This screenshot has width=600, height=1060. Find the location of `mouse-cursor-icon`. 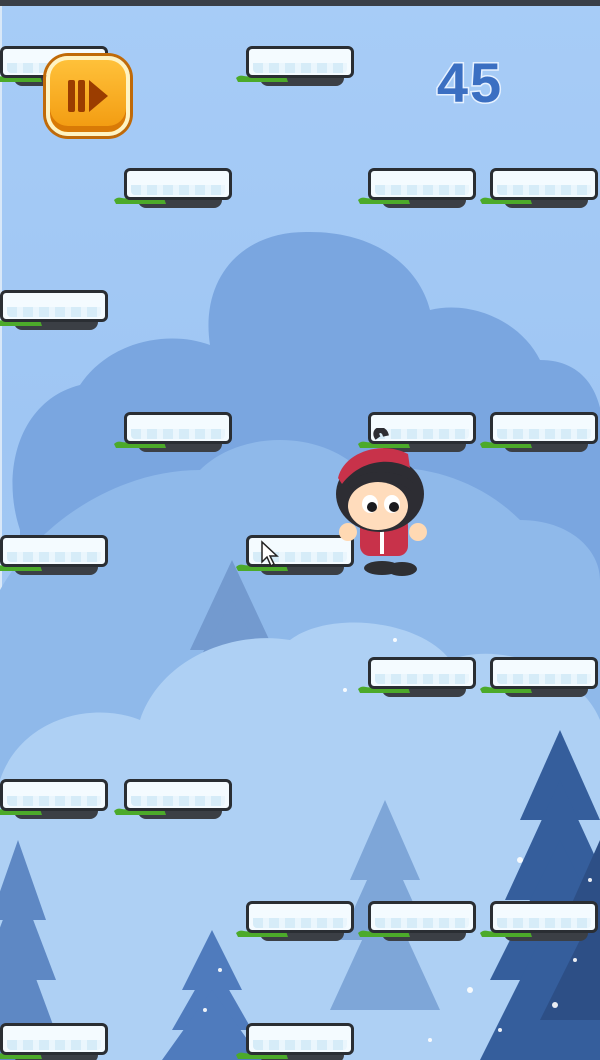

mouse-cursor-icon is located at coordinates (270, 554).